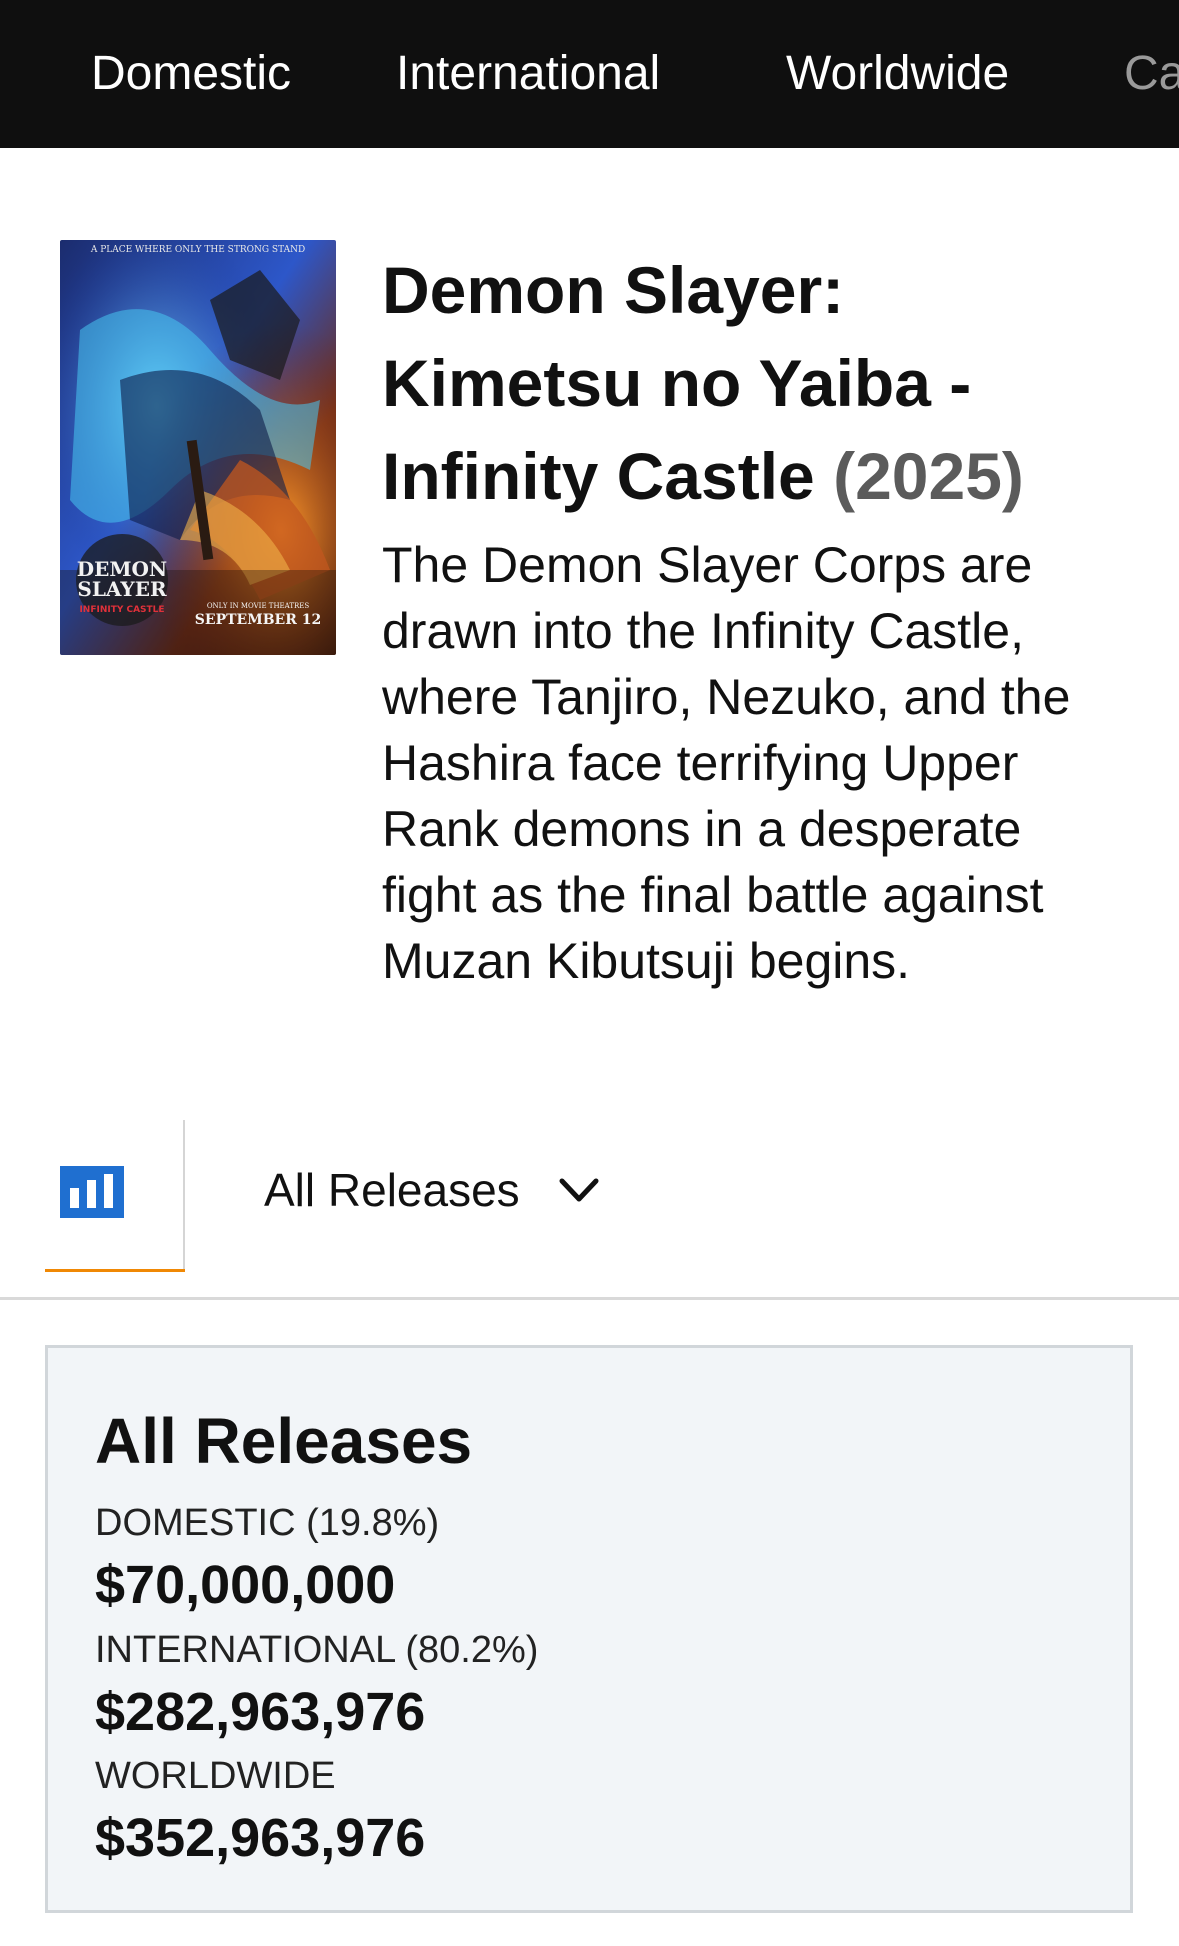 The image size is (1179, 1946). What do you see at coordinates (197, 250) in the screenshot?
I see `poster-tagline: A PLACE WHERE ONLY THE STRONG STAND` at bounding box center [197, 250].